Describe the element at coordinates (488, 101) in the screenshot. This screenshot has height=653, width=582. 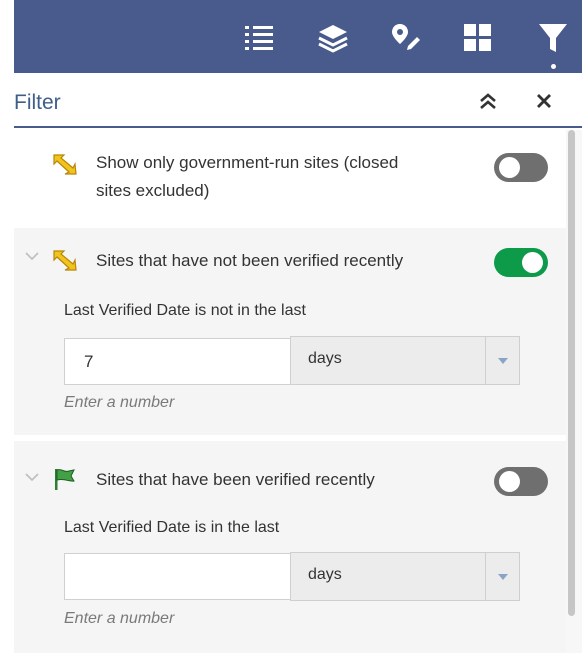
I see `double-chevron-up-icon` at that location.